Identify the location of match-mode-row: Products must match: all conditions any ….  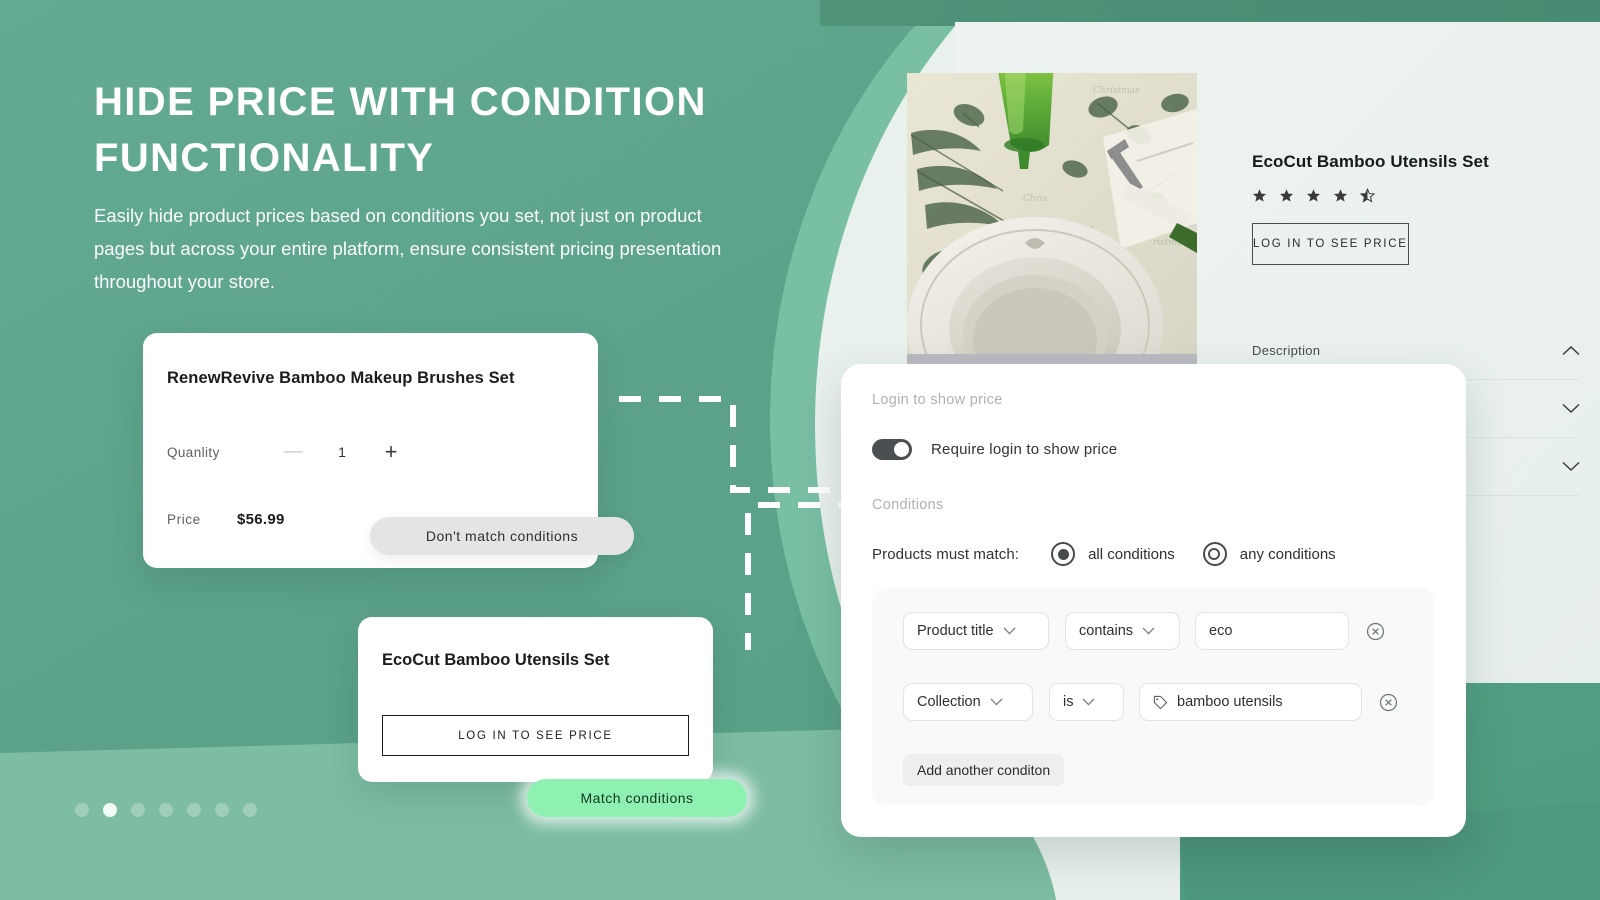
(1104, 554).